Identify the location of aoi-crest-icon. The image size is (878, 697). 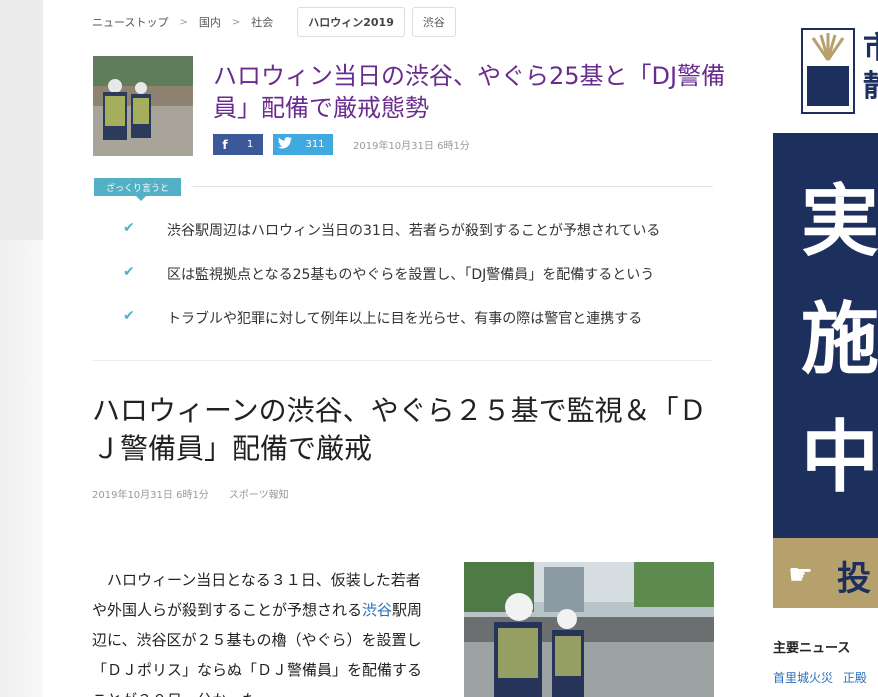
(828, 71).